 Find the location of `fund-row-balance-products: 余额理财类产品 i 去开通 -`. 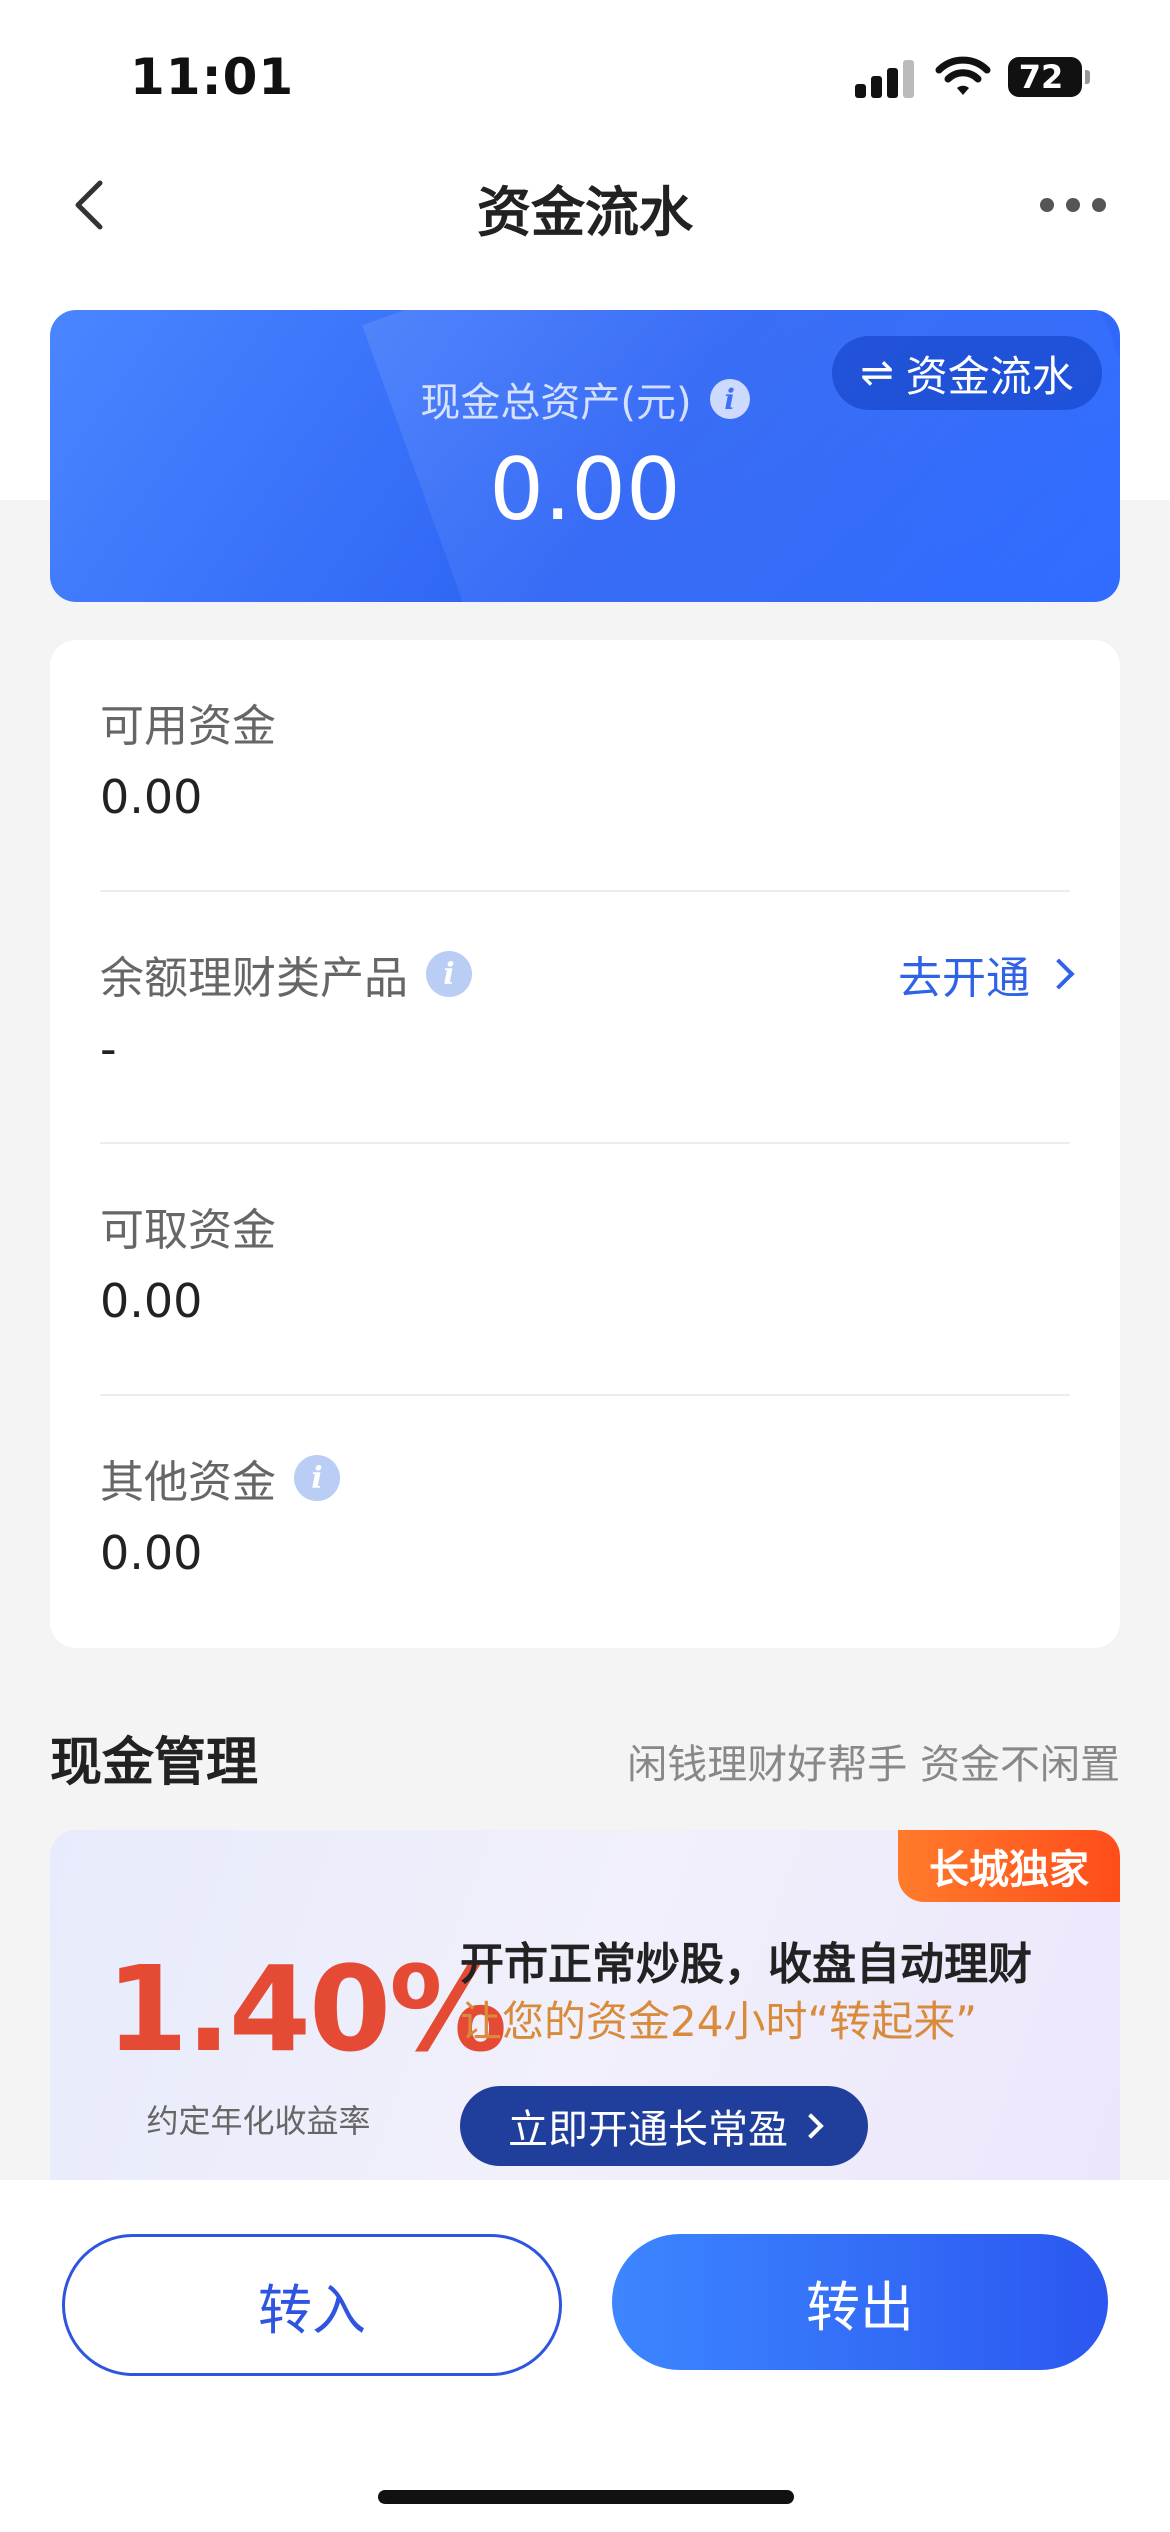

fund-row-balance-products: 余额理财类产品 i 去开通 - is located at coordinates (587, 1018).